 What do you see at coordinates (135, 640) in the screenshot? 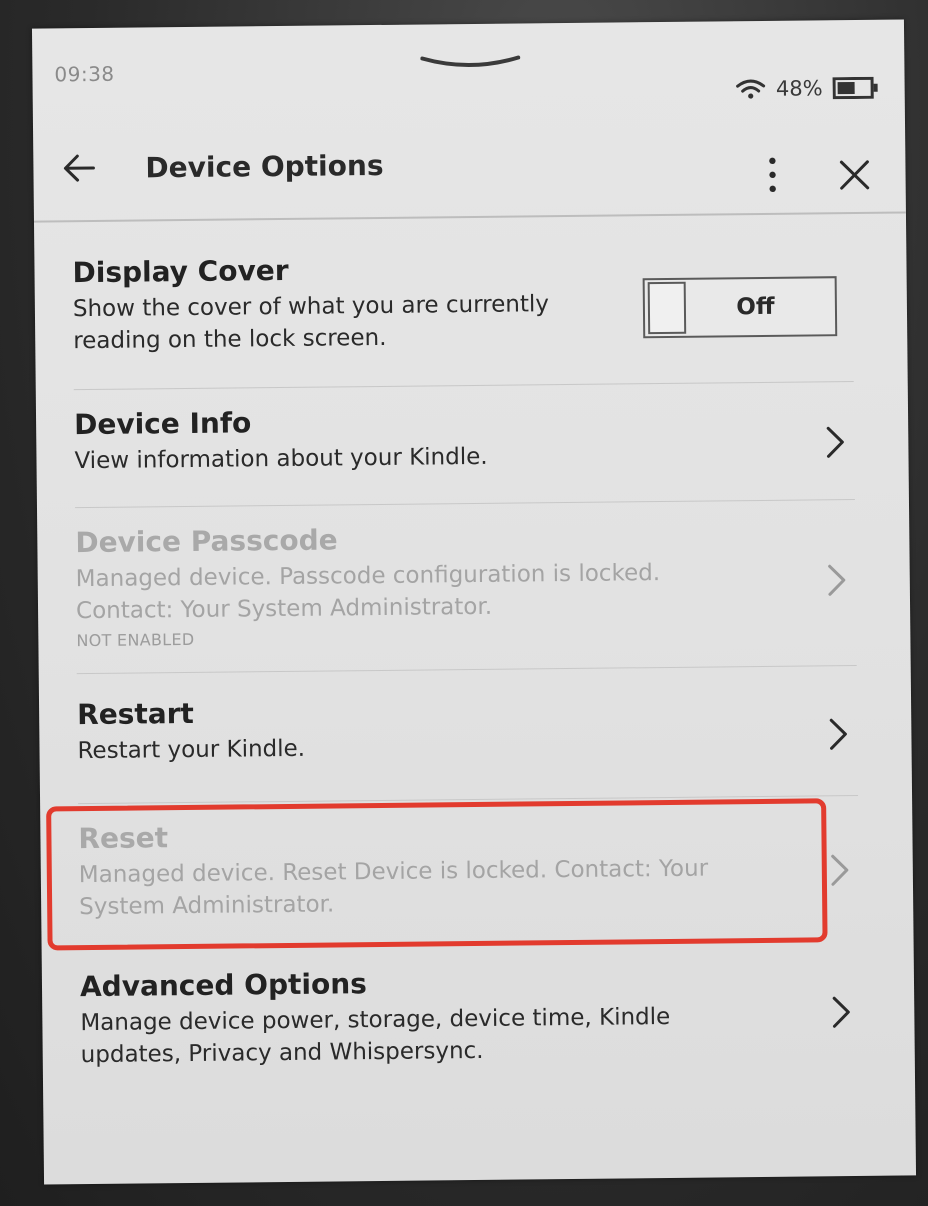
I see `row-status: NOT ENABLED` at bounding box center [135, 640].